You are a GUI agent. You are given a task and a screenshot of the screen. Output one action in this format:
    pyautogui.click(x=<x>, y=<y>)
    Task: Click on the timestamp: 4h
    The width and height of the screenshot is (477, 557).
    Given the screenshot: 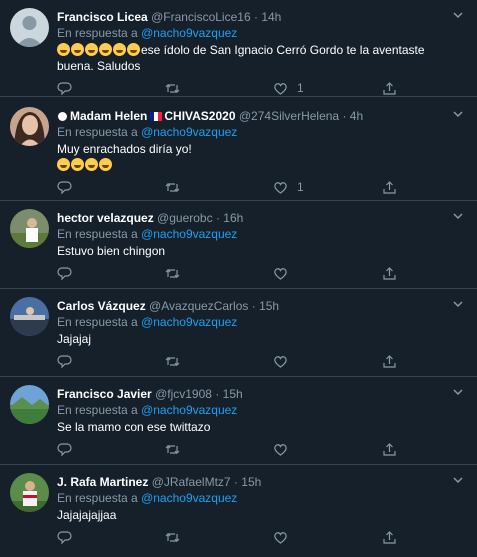 What is the action you would take?
    pyautogui.click(x=356, y=116)
    